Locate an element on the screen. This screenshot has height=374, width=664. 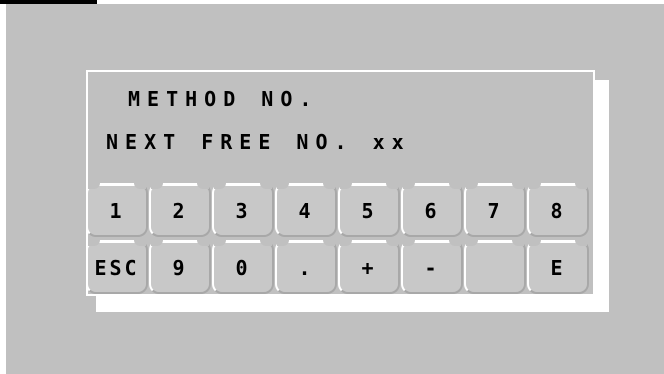
key-label: 3 is located at coordinates (243, 210).